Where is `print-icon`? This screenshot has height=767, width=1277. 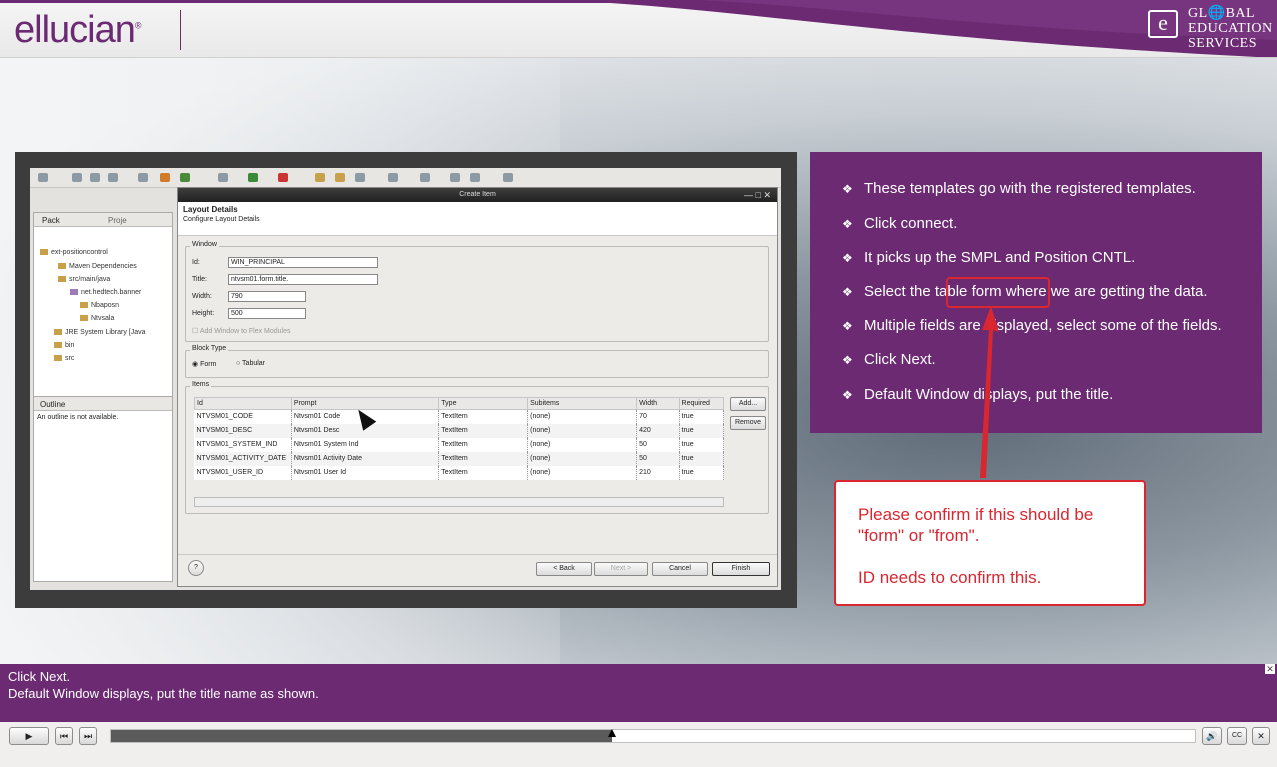 print-icon is located at coordinates (95, 177).